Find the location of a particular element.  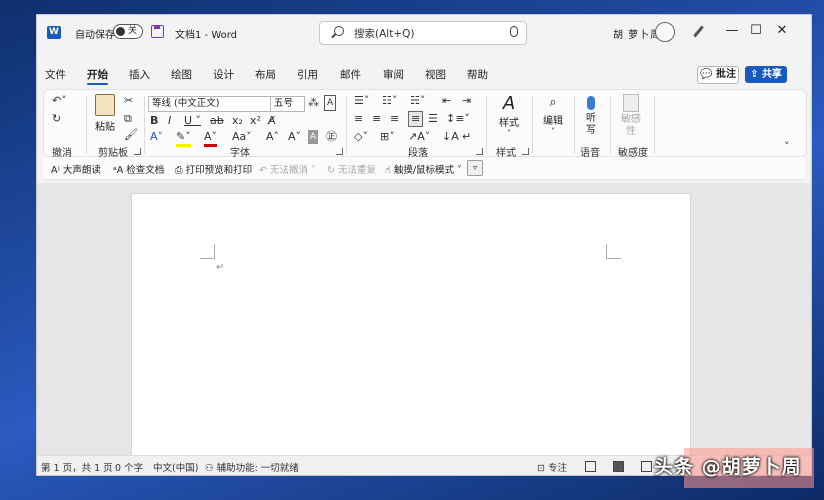

subscript-icon: x₂ is located at coordinates (237, 121).